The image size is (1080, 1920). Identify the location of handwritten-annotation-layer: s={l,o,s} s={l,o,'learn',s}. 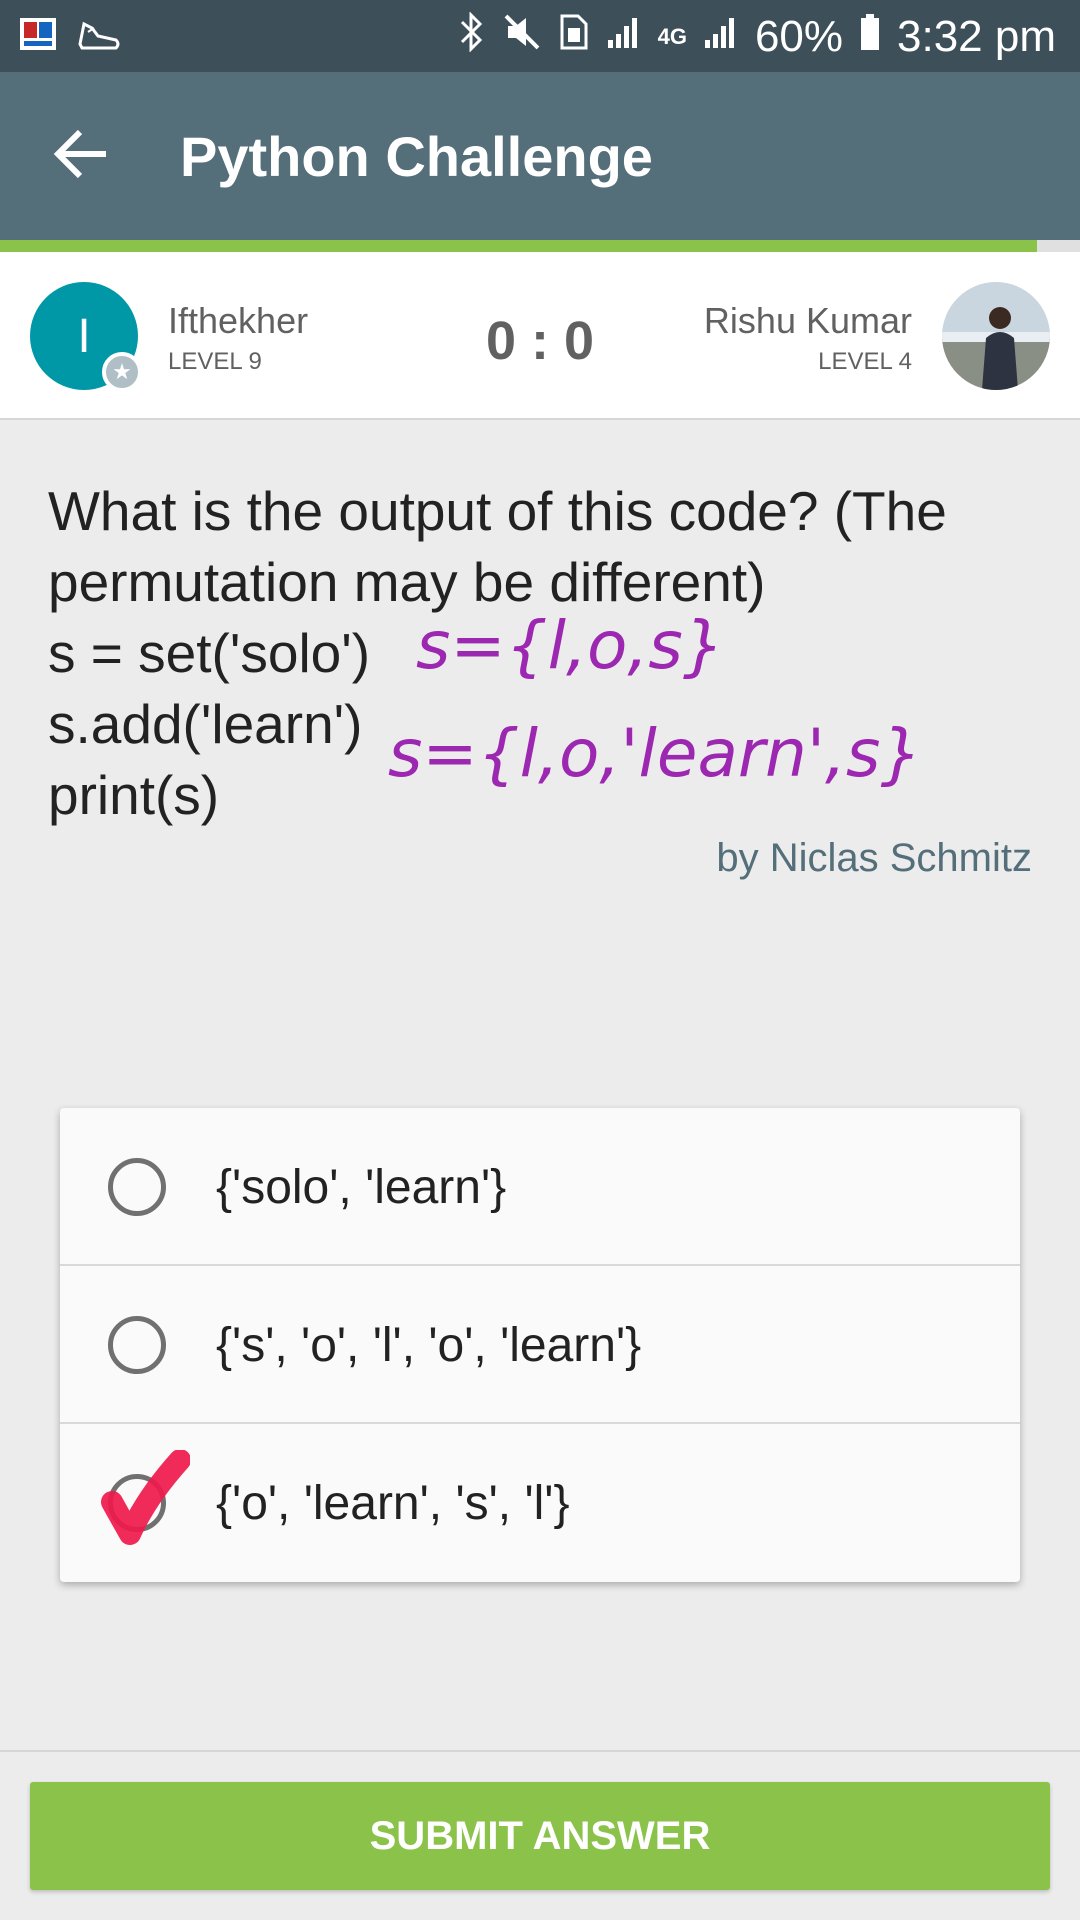
(655, 699).